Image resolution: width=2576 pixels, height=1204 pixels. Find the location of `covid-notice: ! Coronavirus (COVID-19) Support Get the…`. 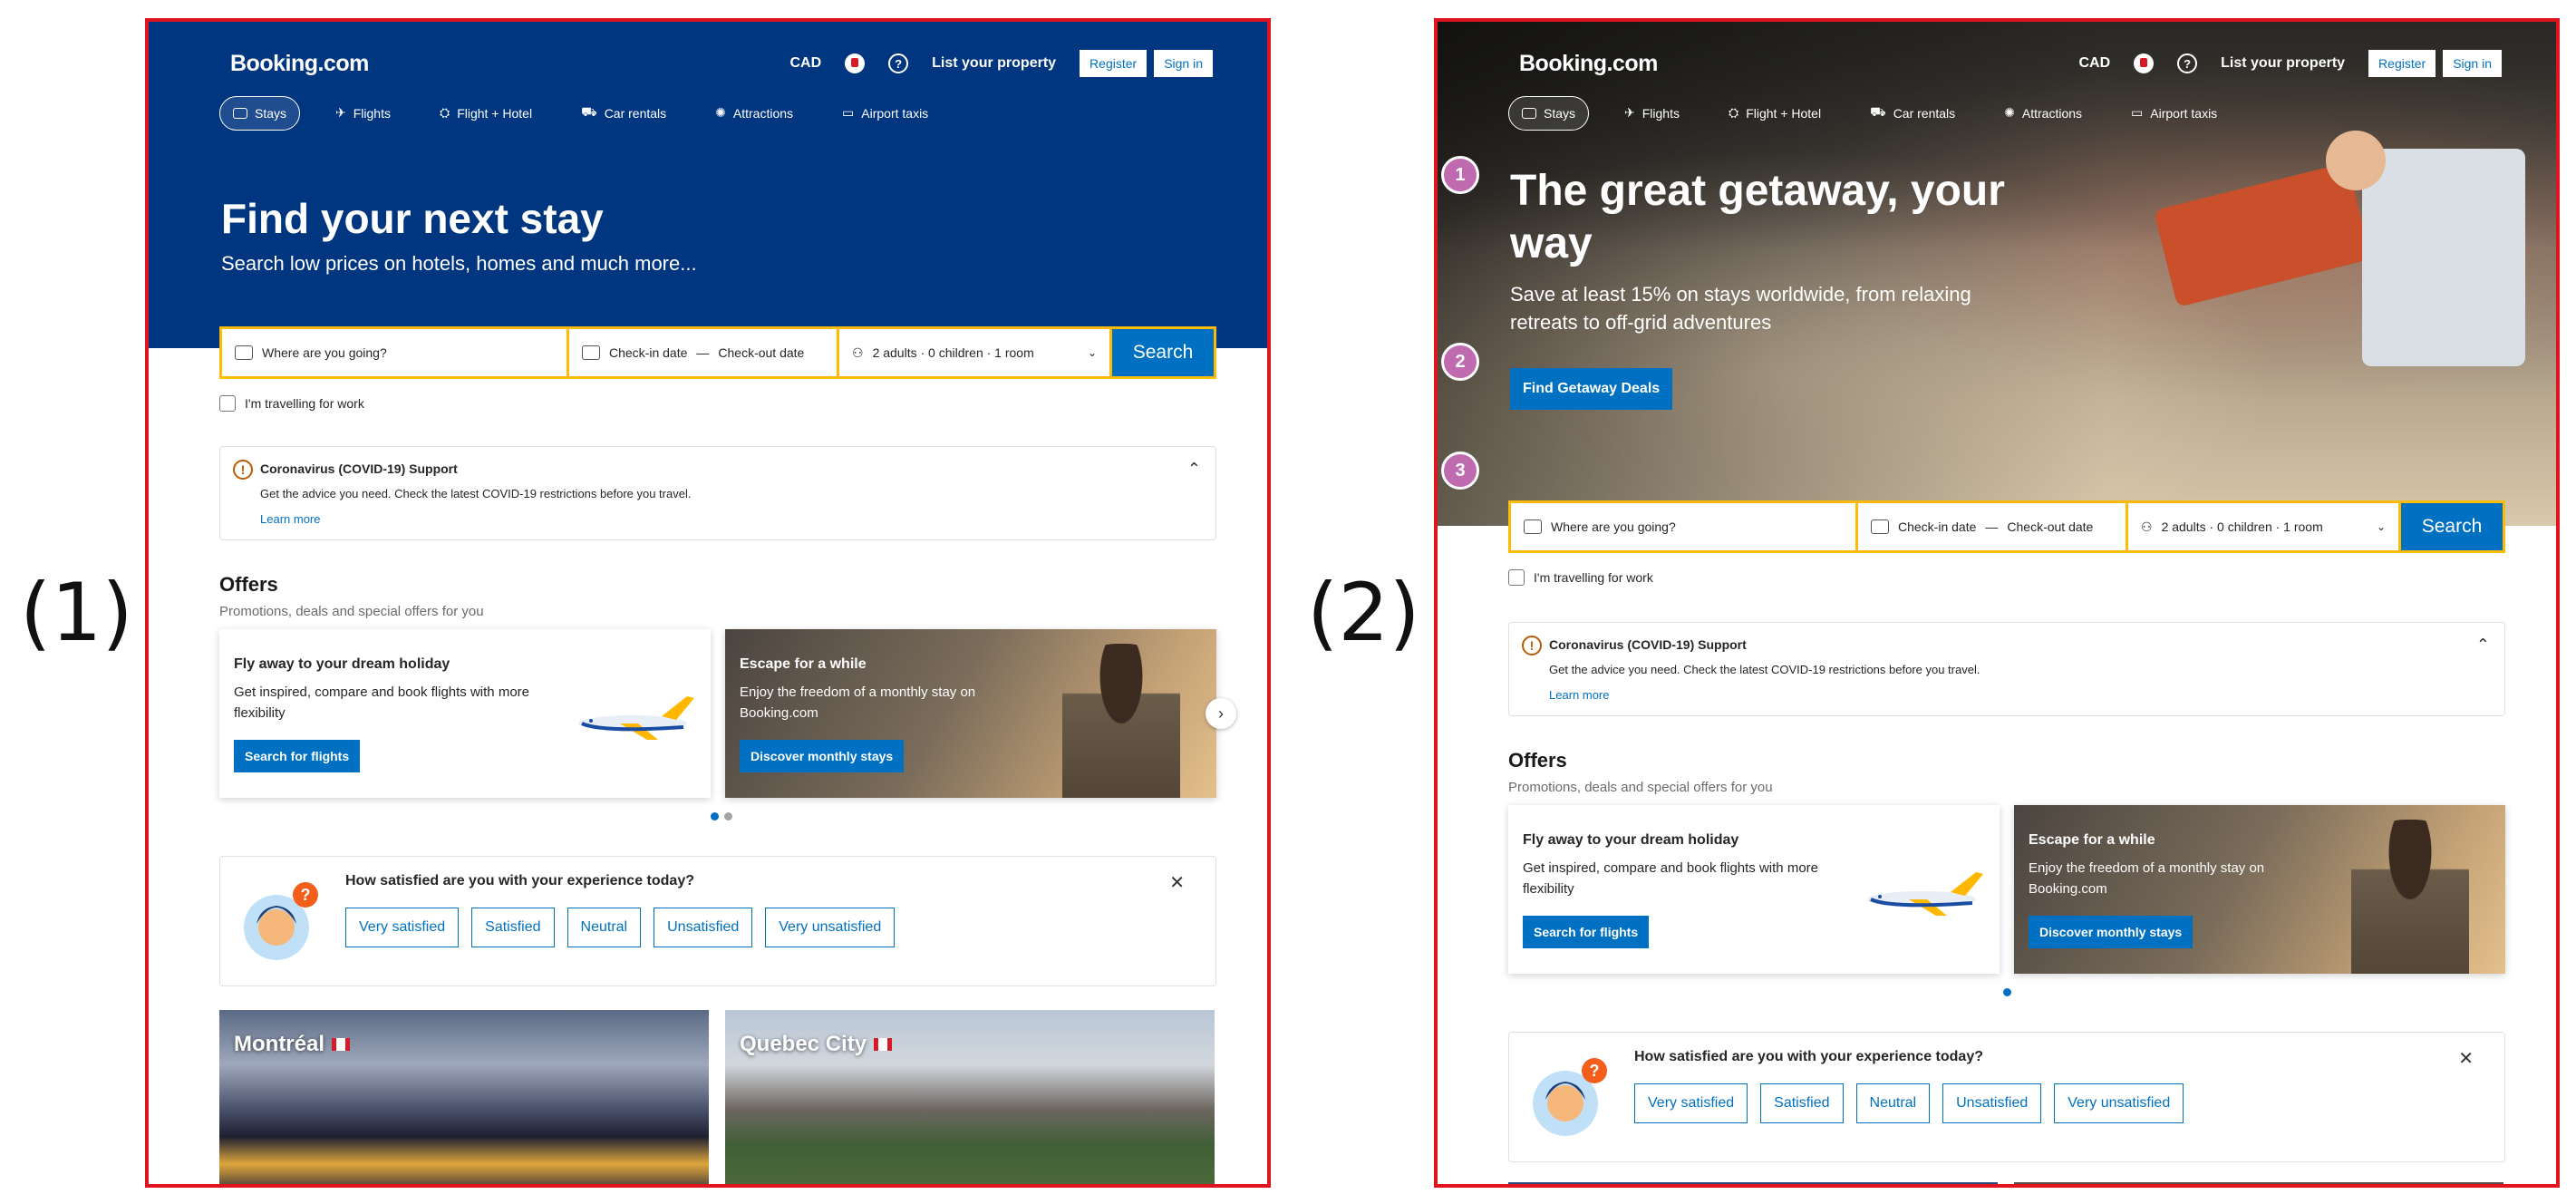

covid-notice: ! Coronavirus (COVID-19) Support Get the… is located at coordinates (717, 493).